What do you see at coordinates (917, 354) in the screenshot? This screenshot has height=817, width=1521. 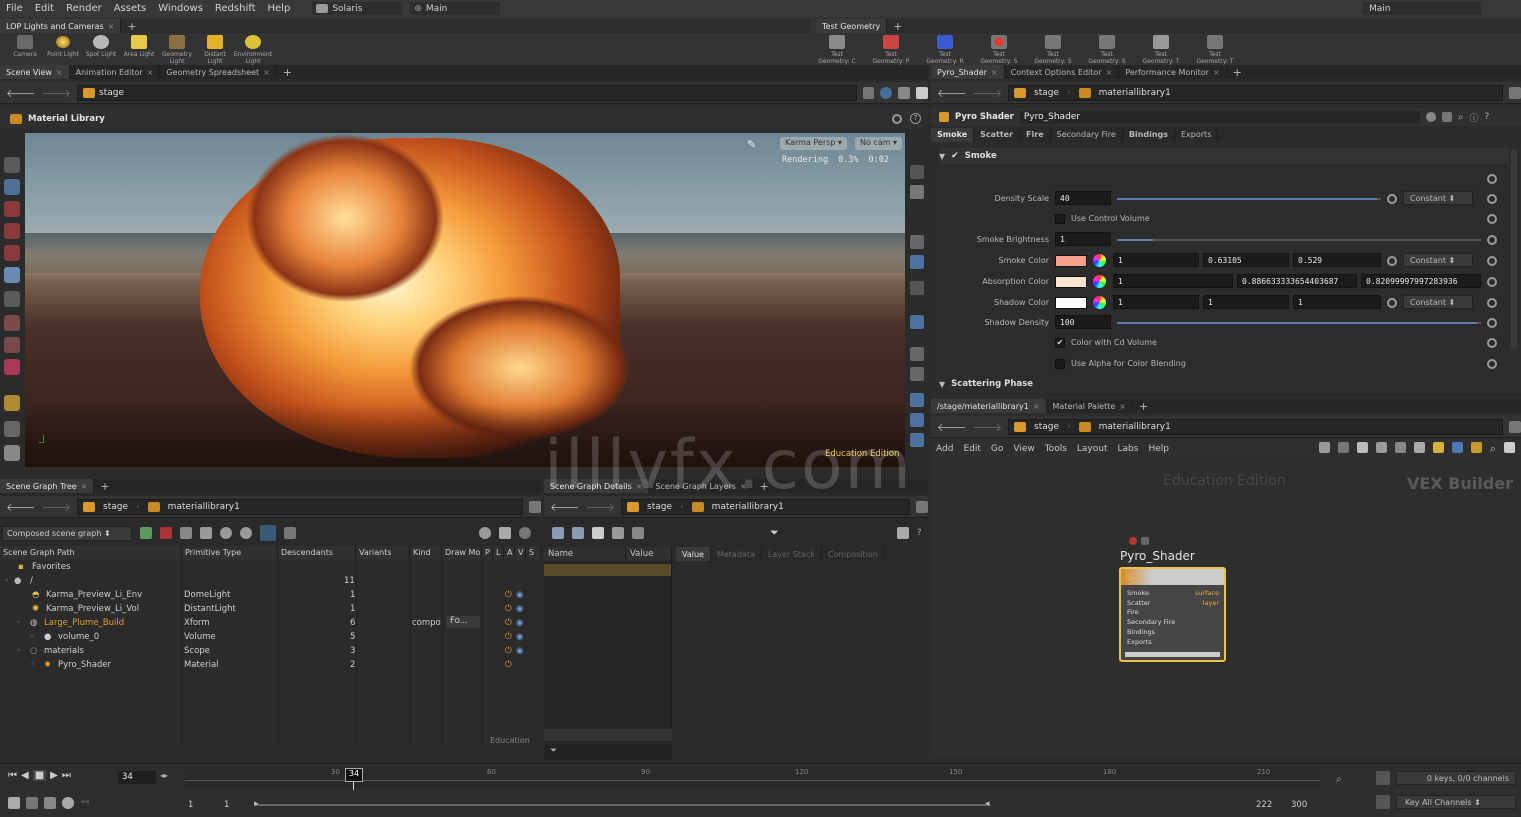 I see `safe-area-icon` at bounding box center [917, 354].